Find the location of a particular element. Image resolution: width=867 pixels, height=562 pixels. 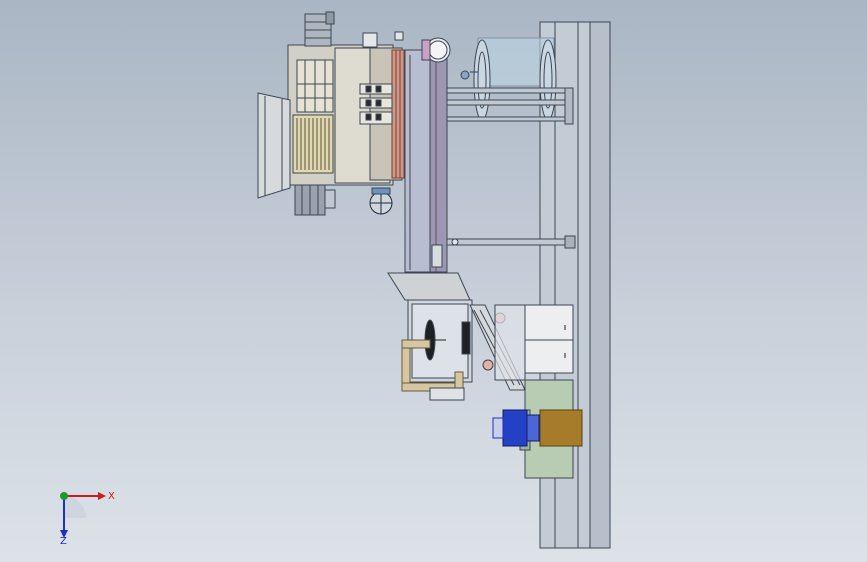

orientation-triad: X Z is located at coordinates (83, 513).